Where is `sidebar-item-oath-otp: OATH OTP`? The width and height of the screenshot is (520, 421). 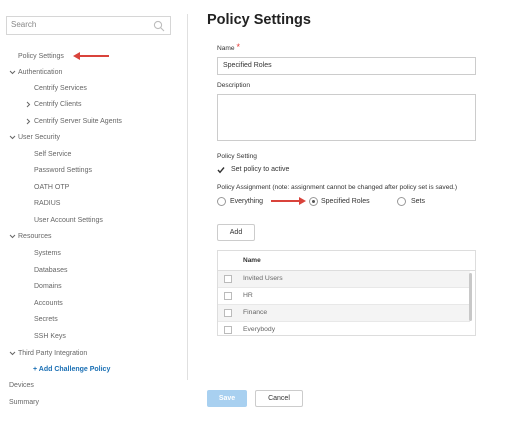
sidebar-item-oath-otp: OATH OTP is located at coordinates (51, 187).